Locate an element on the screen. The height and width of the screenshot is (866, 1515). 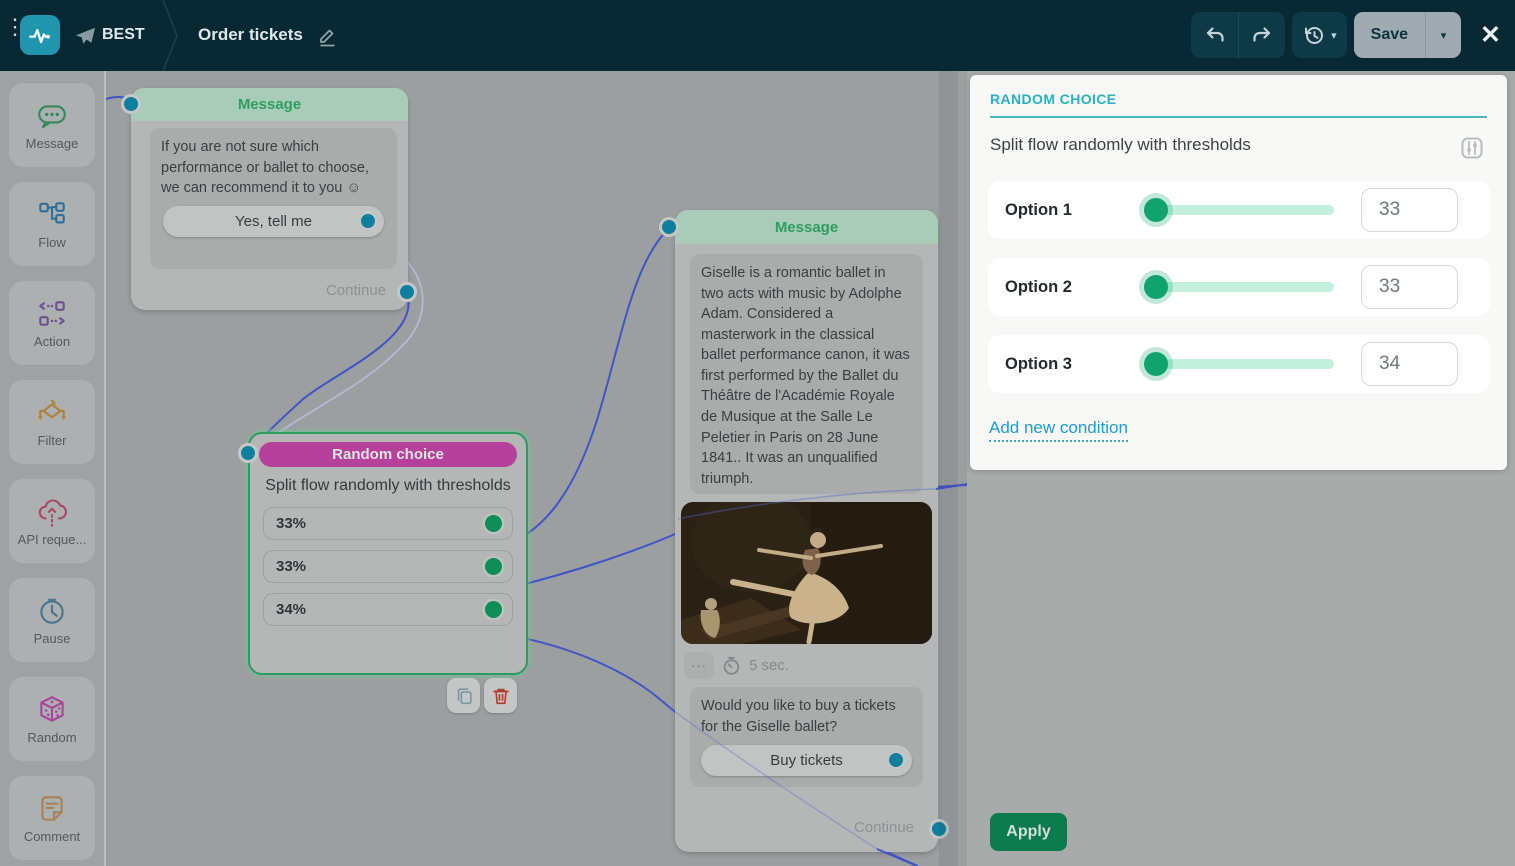
save-split-button: Save ▾ is located at coordinates (1407, 35).